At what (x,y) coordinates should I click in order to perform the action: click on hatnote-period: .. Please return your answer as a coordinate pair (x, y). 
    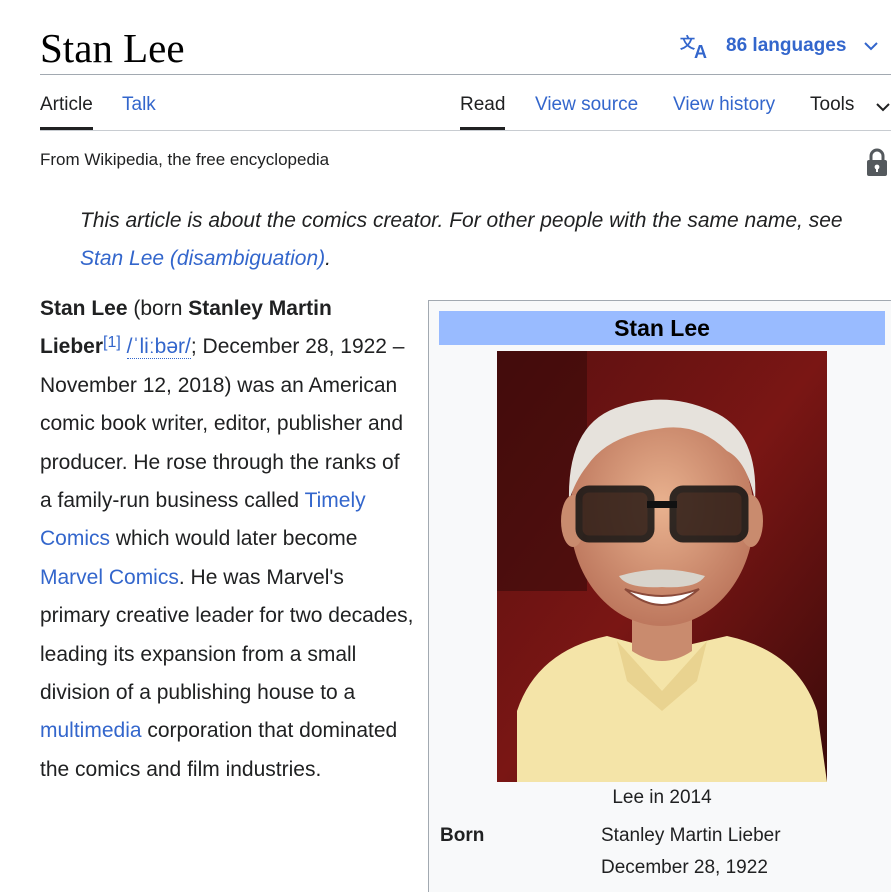
    Looking at the image, I should click on (328, 258).